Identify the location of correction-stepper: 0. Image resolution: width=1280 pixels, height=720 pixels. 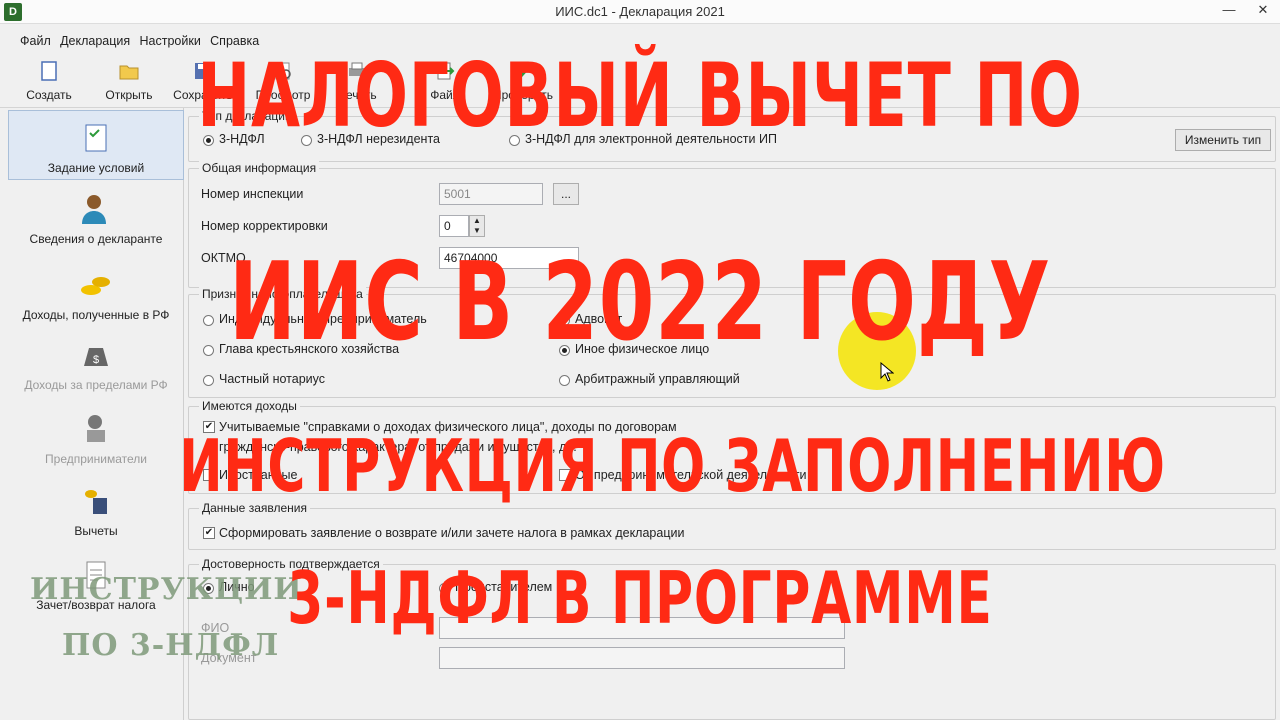
(454, 226).